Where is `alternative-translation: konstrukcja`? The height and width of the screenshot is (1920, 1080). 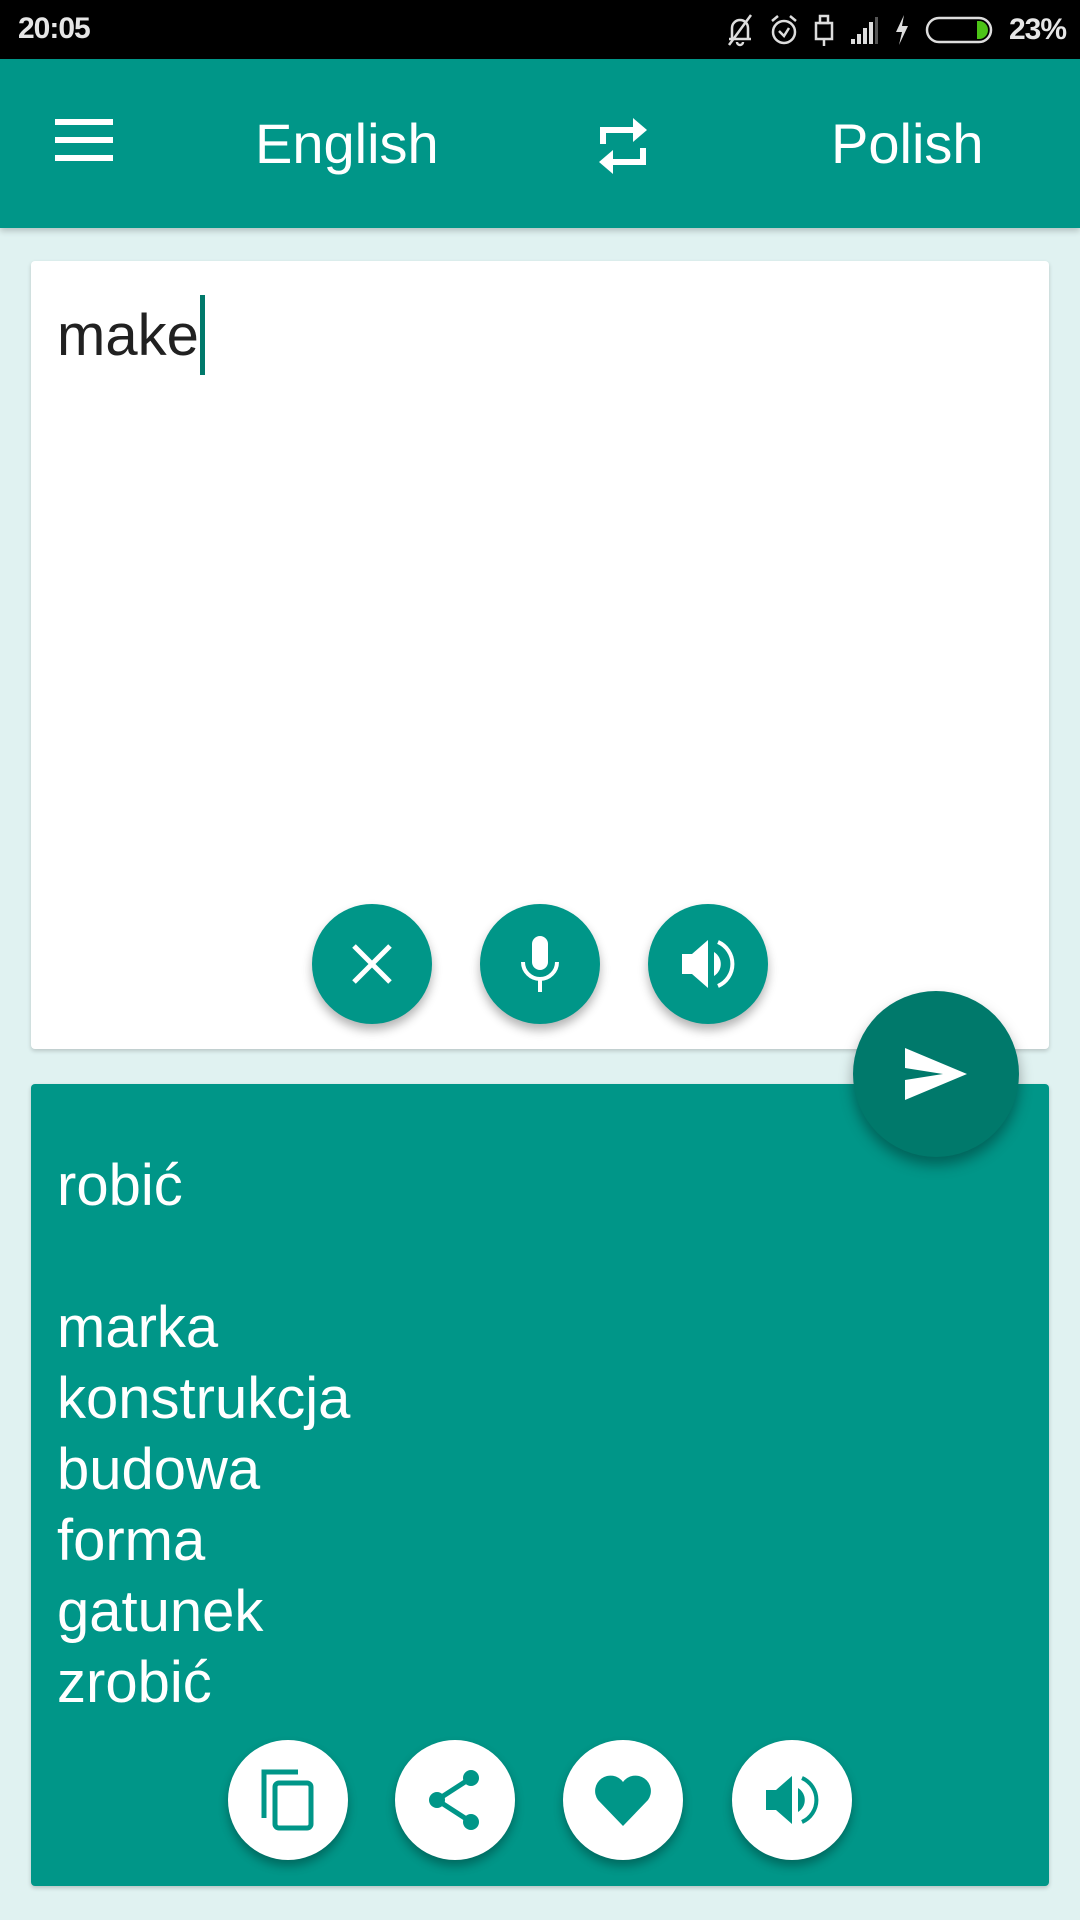 alternative-translation: konstrukcja is located at coordinates (204, 1398).